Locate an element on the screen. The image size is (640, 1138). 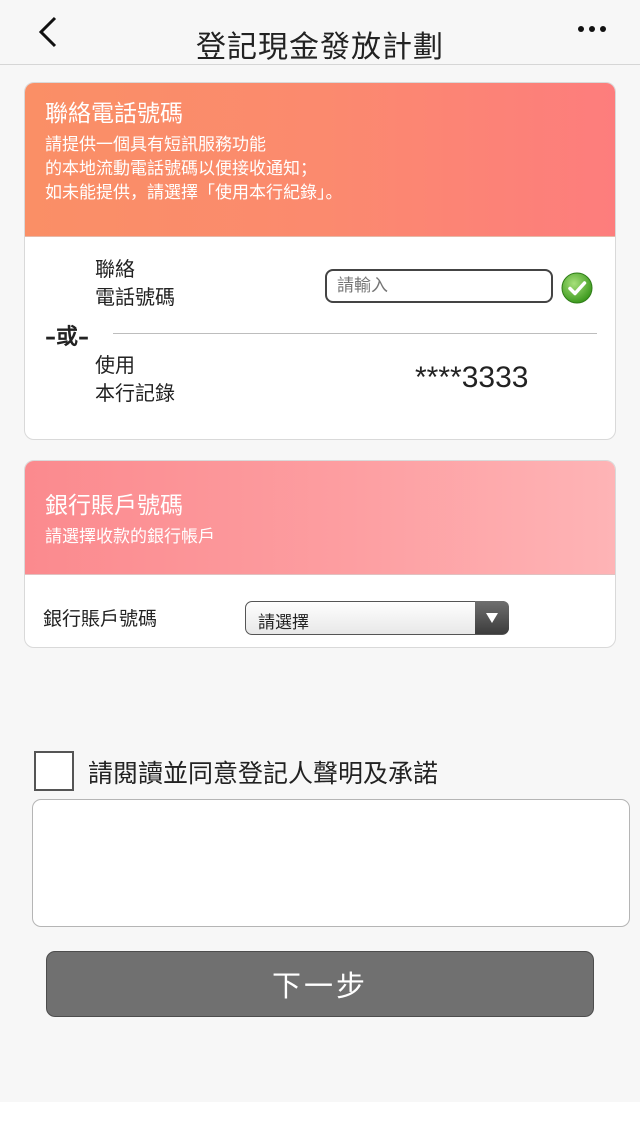
phone-label-line: 電話號碼 is located at coordinates (135, 297).